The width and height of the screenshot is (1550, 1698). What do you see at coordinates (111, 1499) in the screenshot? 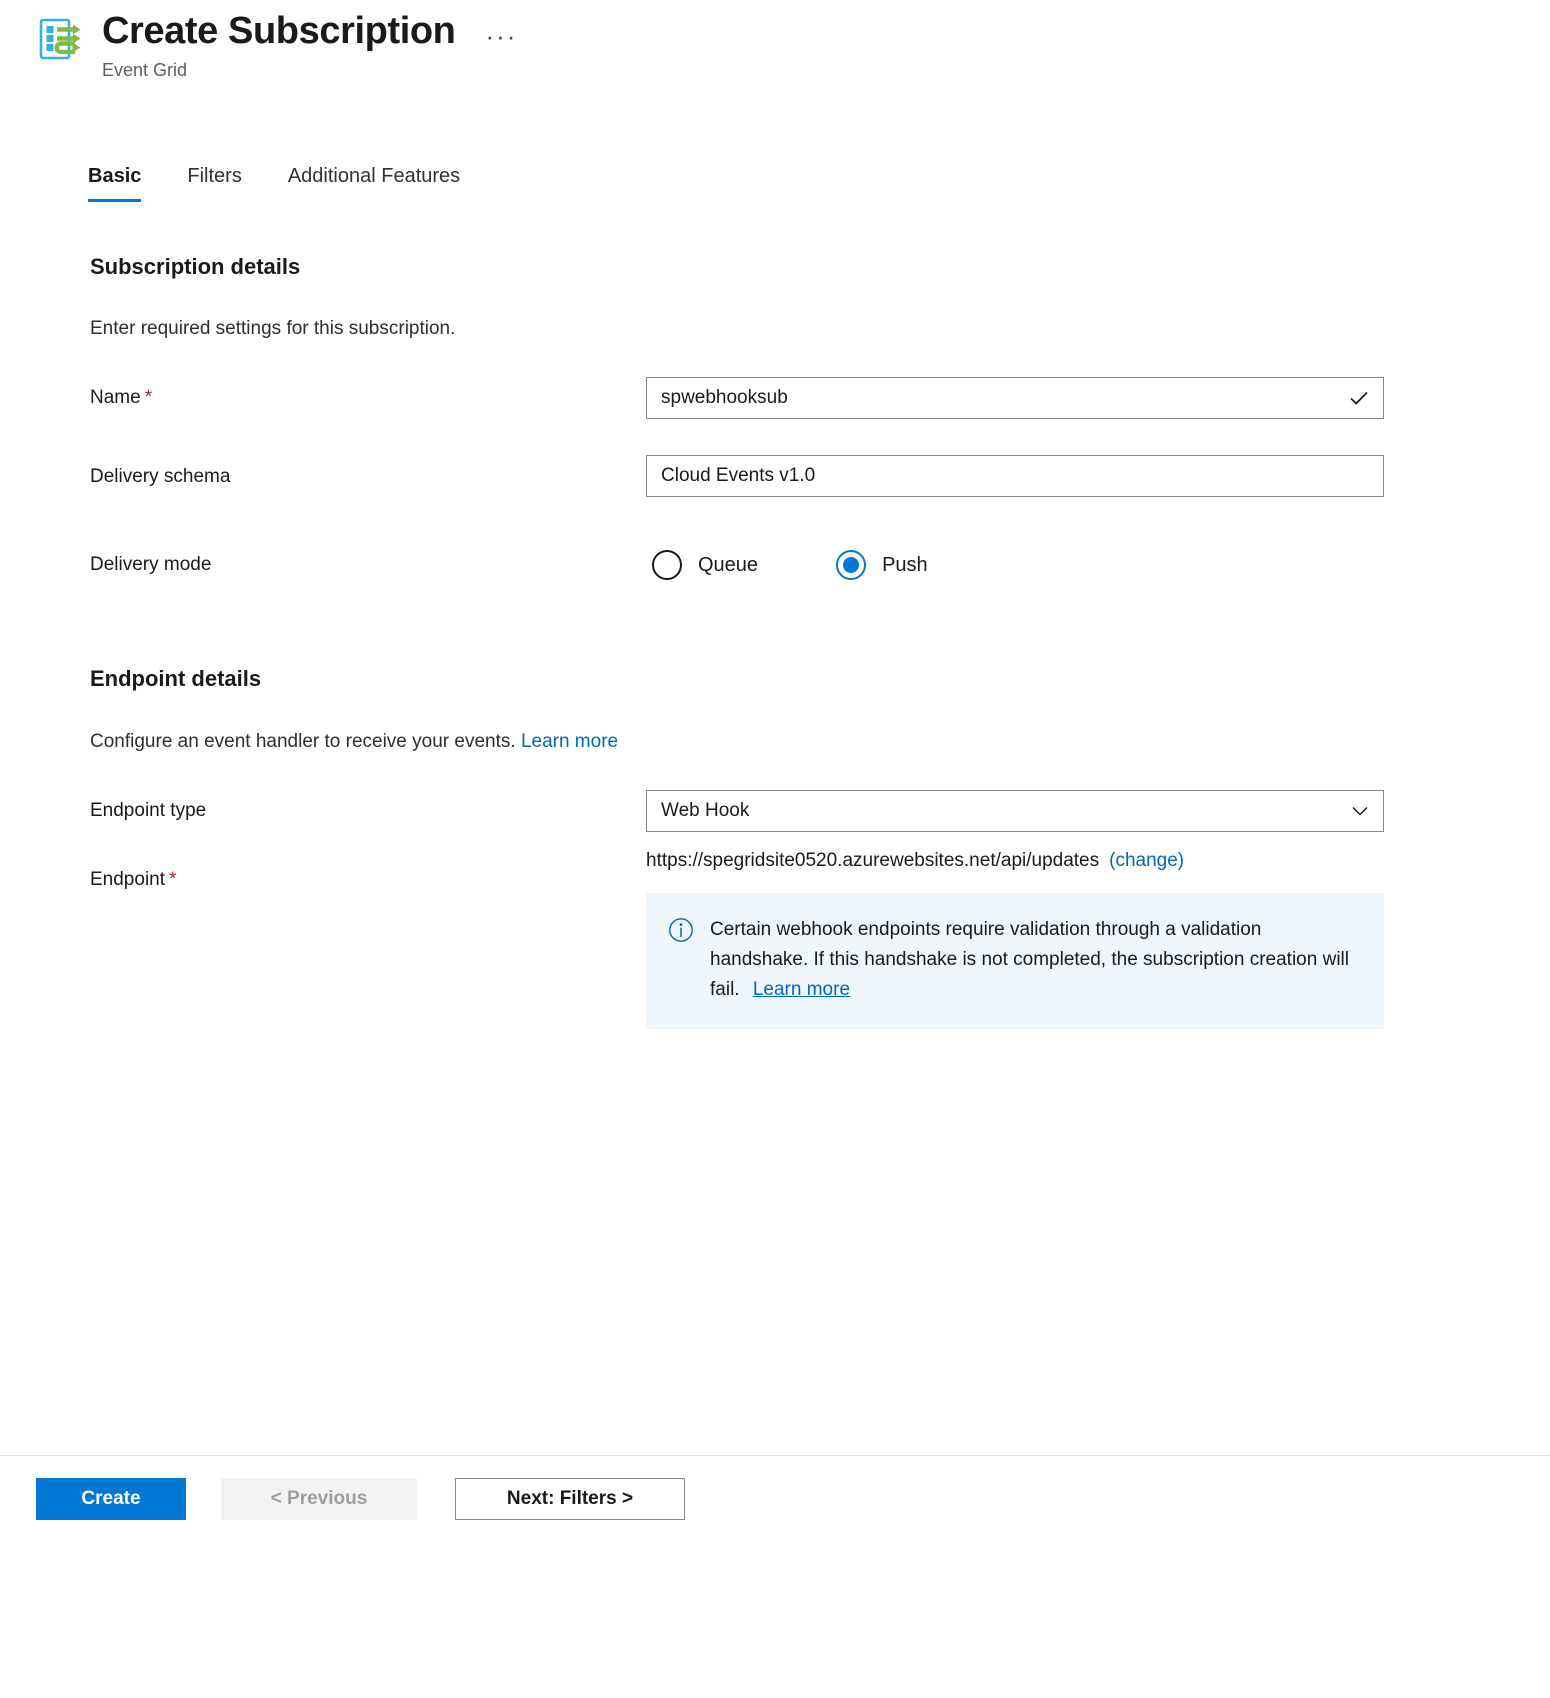
I see `create-button: Create` at bounding box center [111, 1499].